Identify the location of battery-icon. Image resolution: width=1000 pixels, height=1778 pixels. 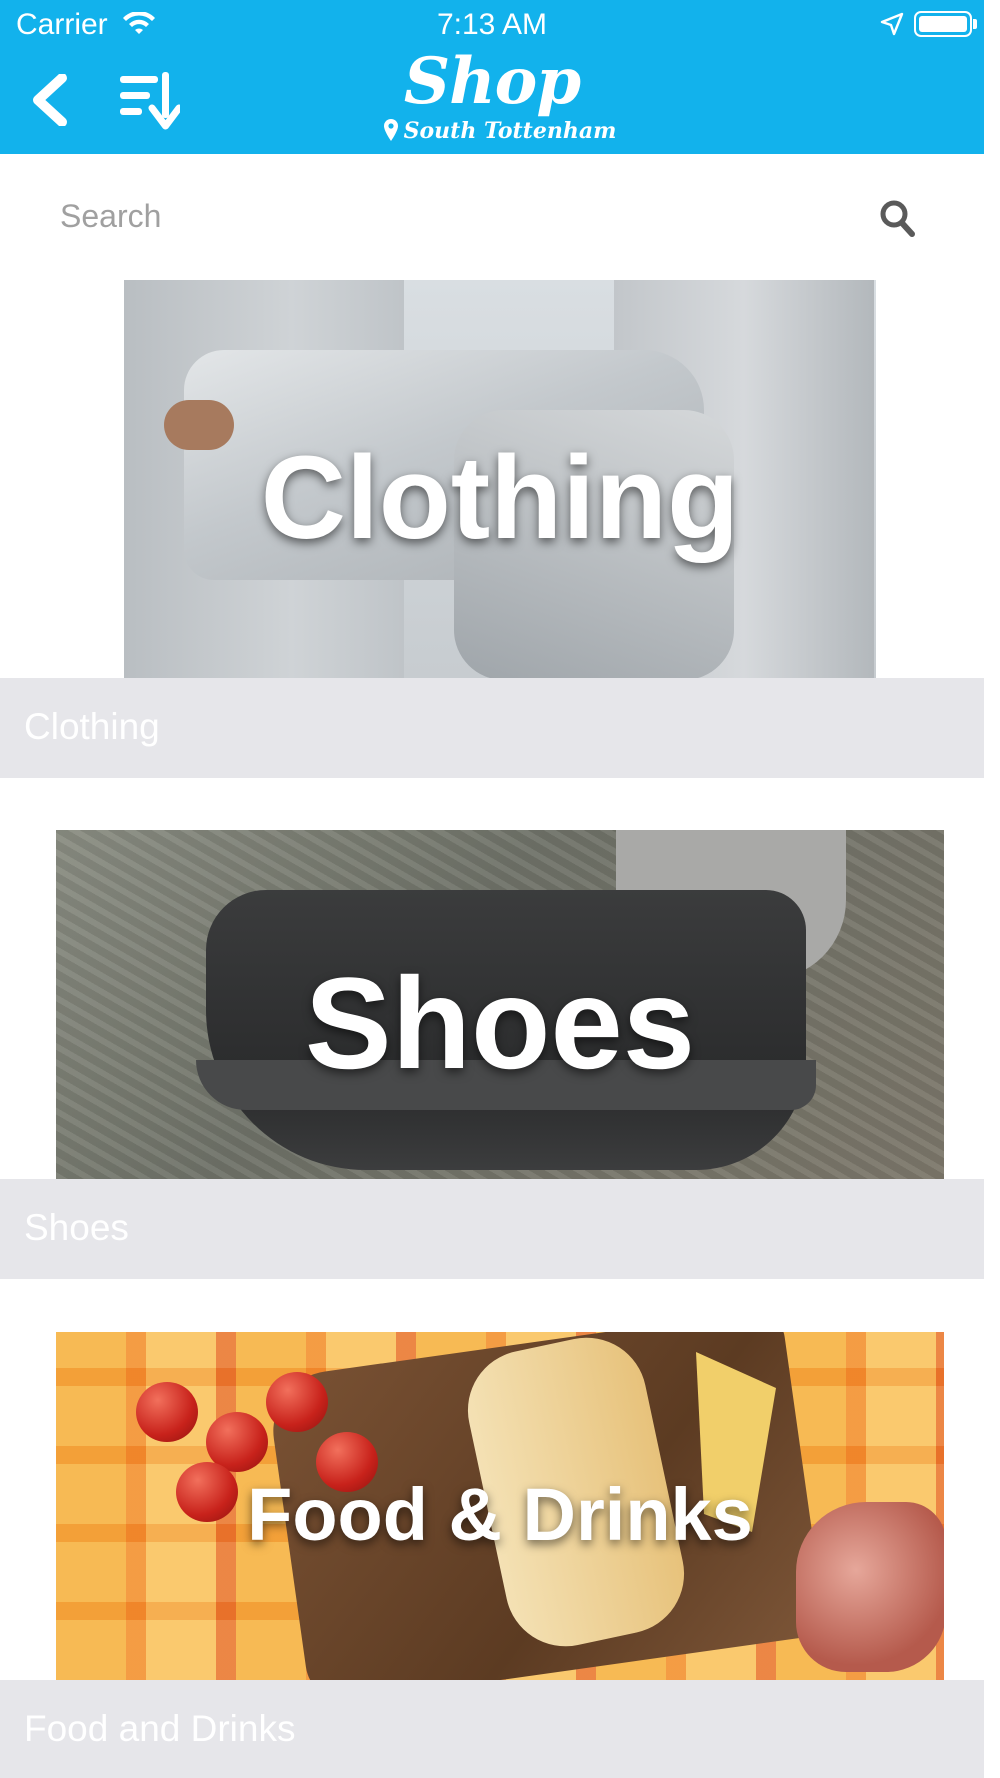
(943, 24).